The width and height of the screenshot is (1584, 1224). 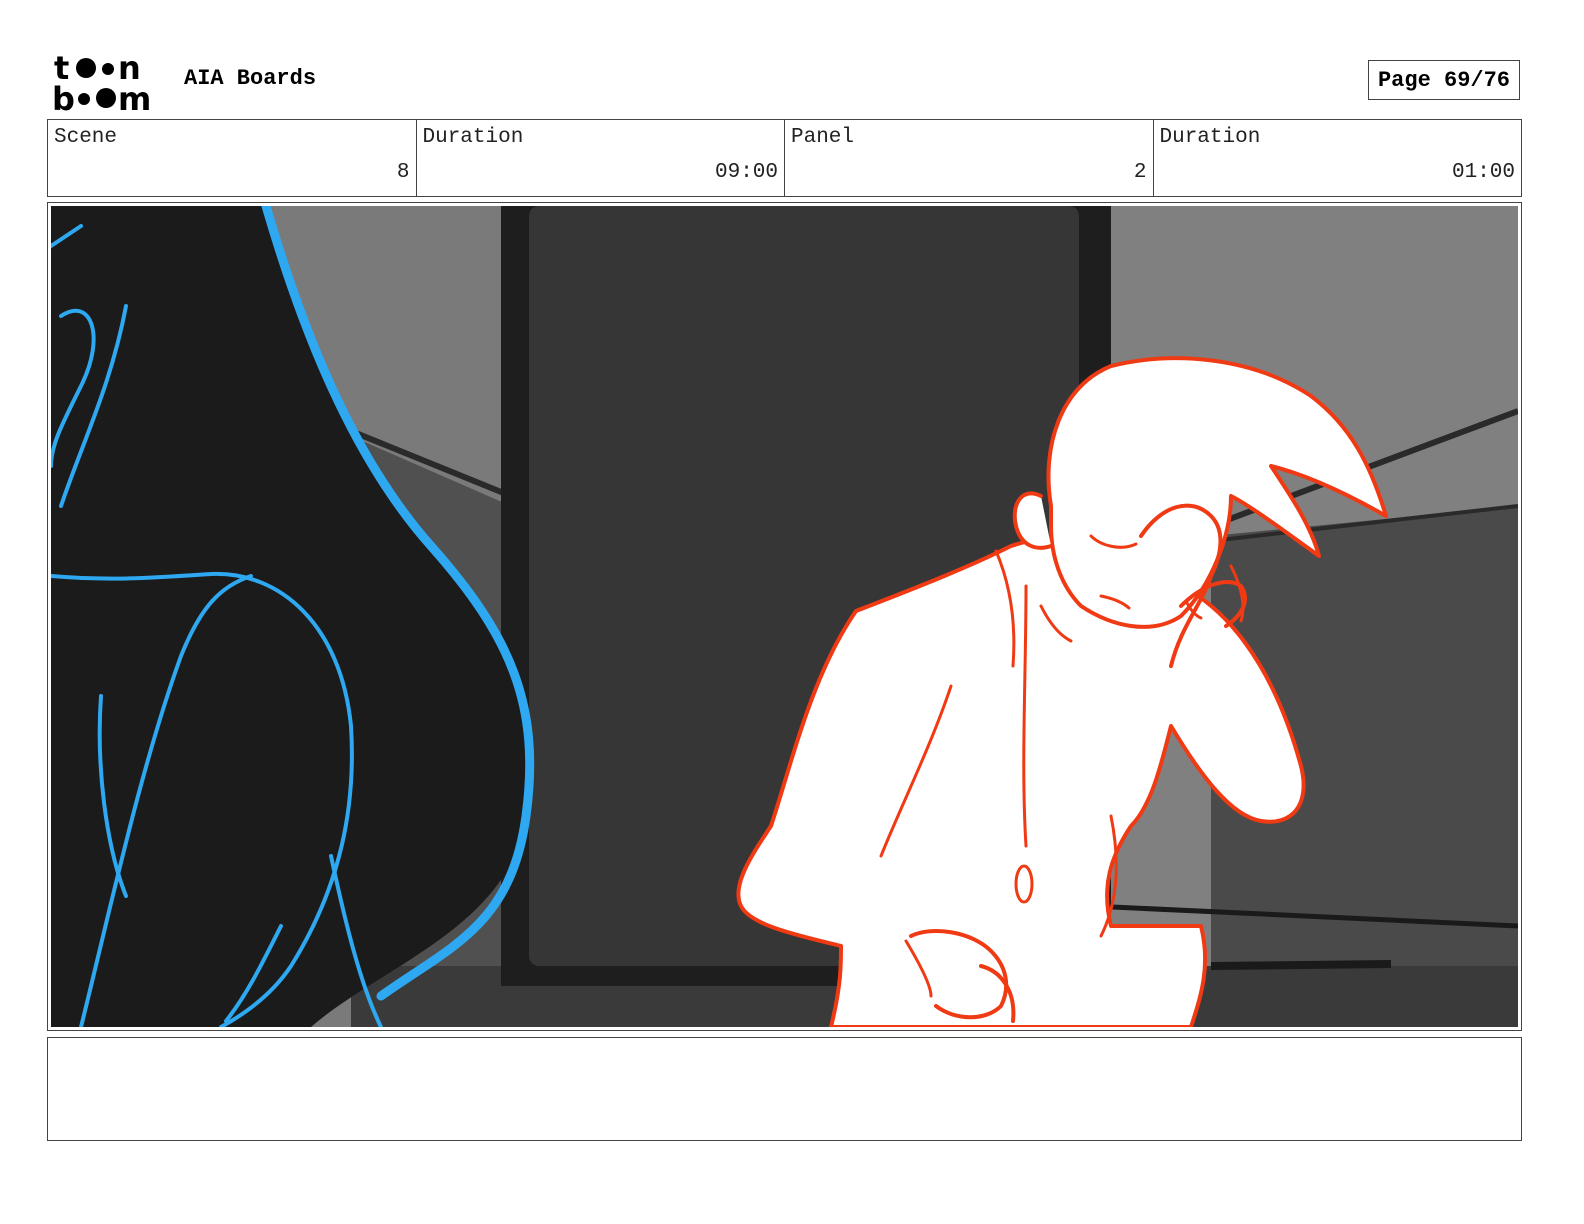 I want to click on panel-duration-cell: Duration 01:00, so click(x=1338, y=158).